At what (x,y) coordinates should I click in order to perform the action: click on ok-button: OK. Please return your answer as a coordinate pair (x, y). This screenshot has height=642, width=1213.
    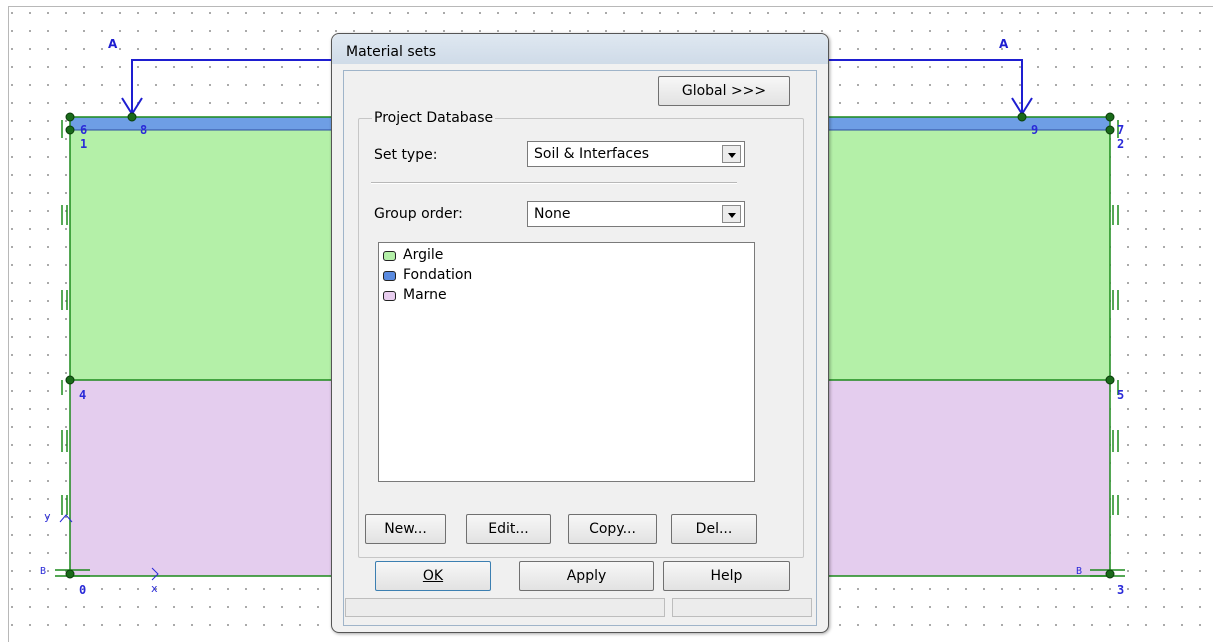
    Looking at the image, I should click on (433, 576).